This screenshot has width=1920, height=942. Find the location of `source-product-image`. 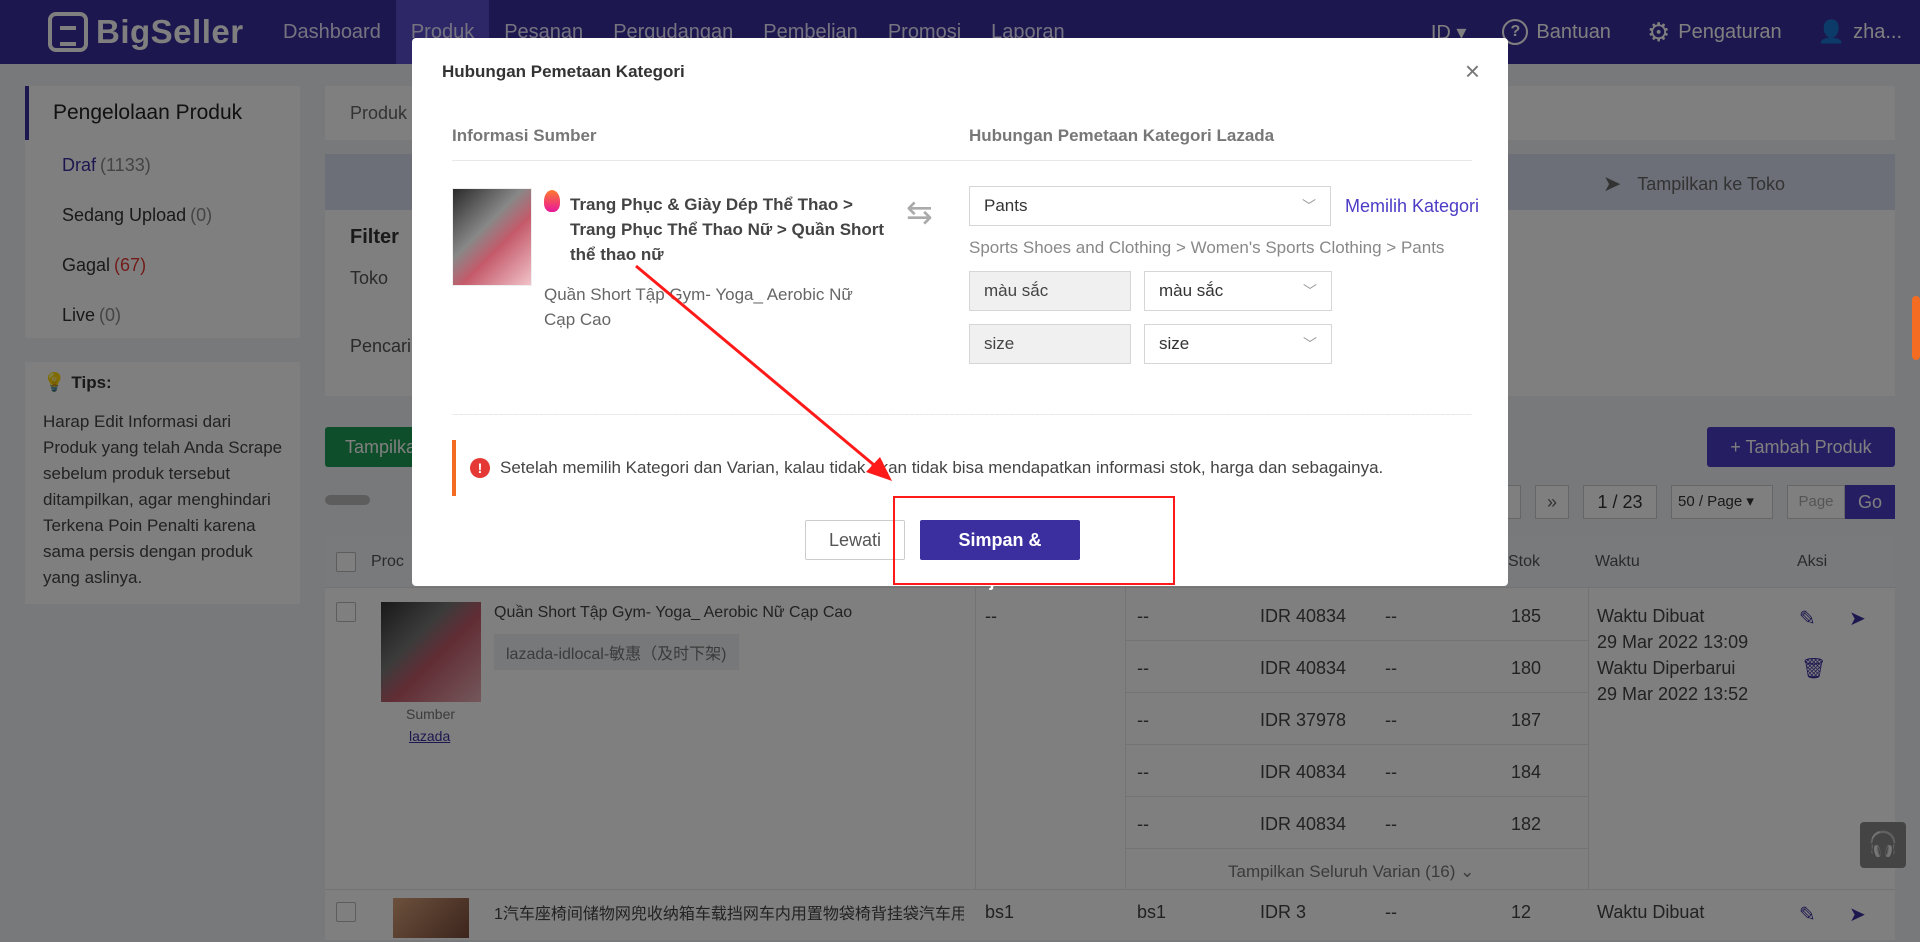

source-product-image is located at coordinates (492, 237).